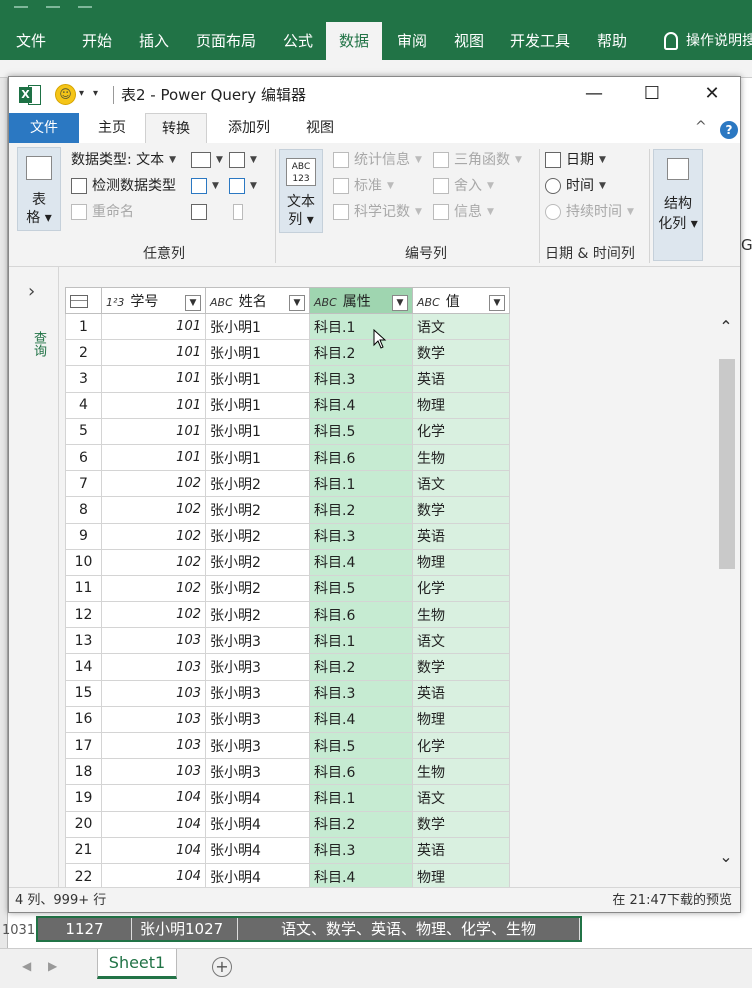  What do you see at coordinates (81, 93) in the screenshot?
I see `chevron-down-icon: ▾` at bounding box center [81, 93].